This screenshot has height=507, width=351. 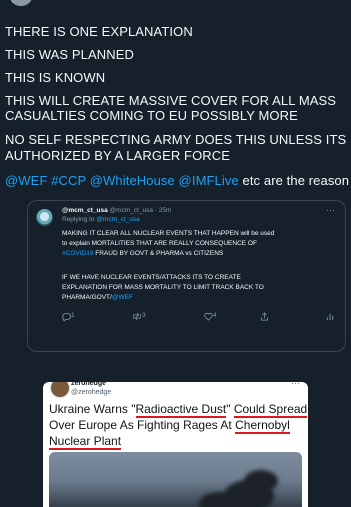 What do you see at coordinates (295, 385) in the screenshot?
I see `card-more-icon: ···` at bounding box center [295, 385].